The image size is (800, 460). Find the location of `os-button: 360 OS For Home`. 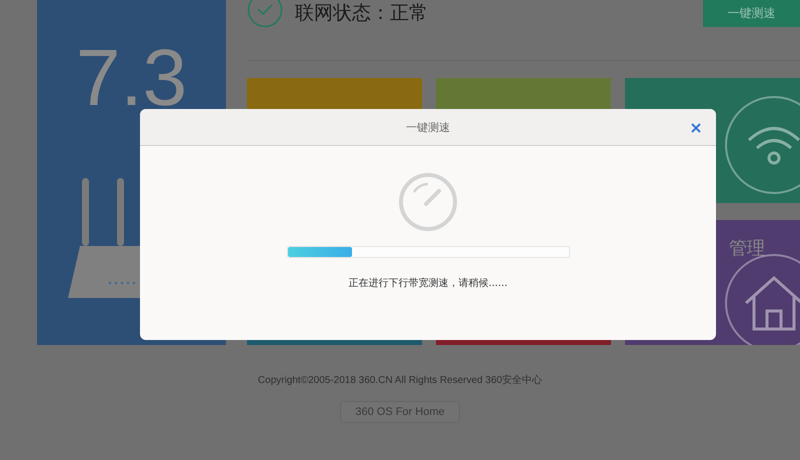

os-button: 360 OS For Home is located at coordinates (400, 412).